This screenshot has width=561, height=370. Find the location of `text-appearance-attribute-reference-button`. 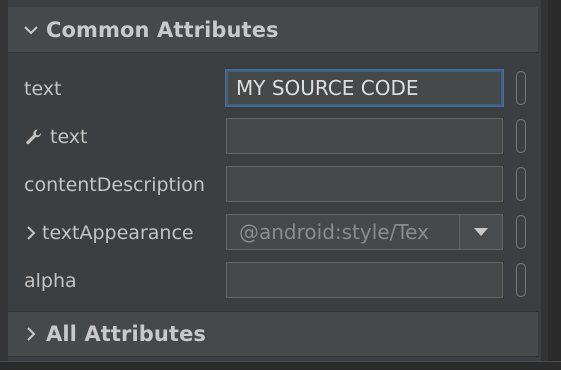

text-appearance-attribute-reference-button is located at coordinates (521, 232).